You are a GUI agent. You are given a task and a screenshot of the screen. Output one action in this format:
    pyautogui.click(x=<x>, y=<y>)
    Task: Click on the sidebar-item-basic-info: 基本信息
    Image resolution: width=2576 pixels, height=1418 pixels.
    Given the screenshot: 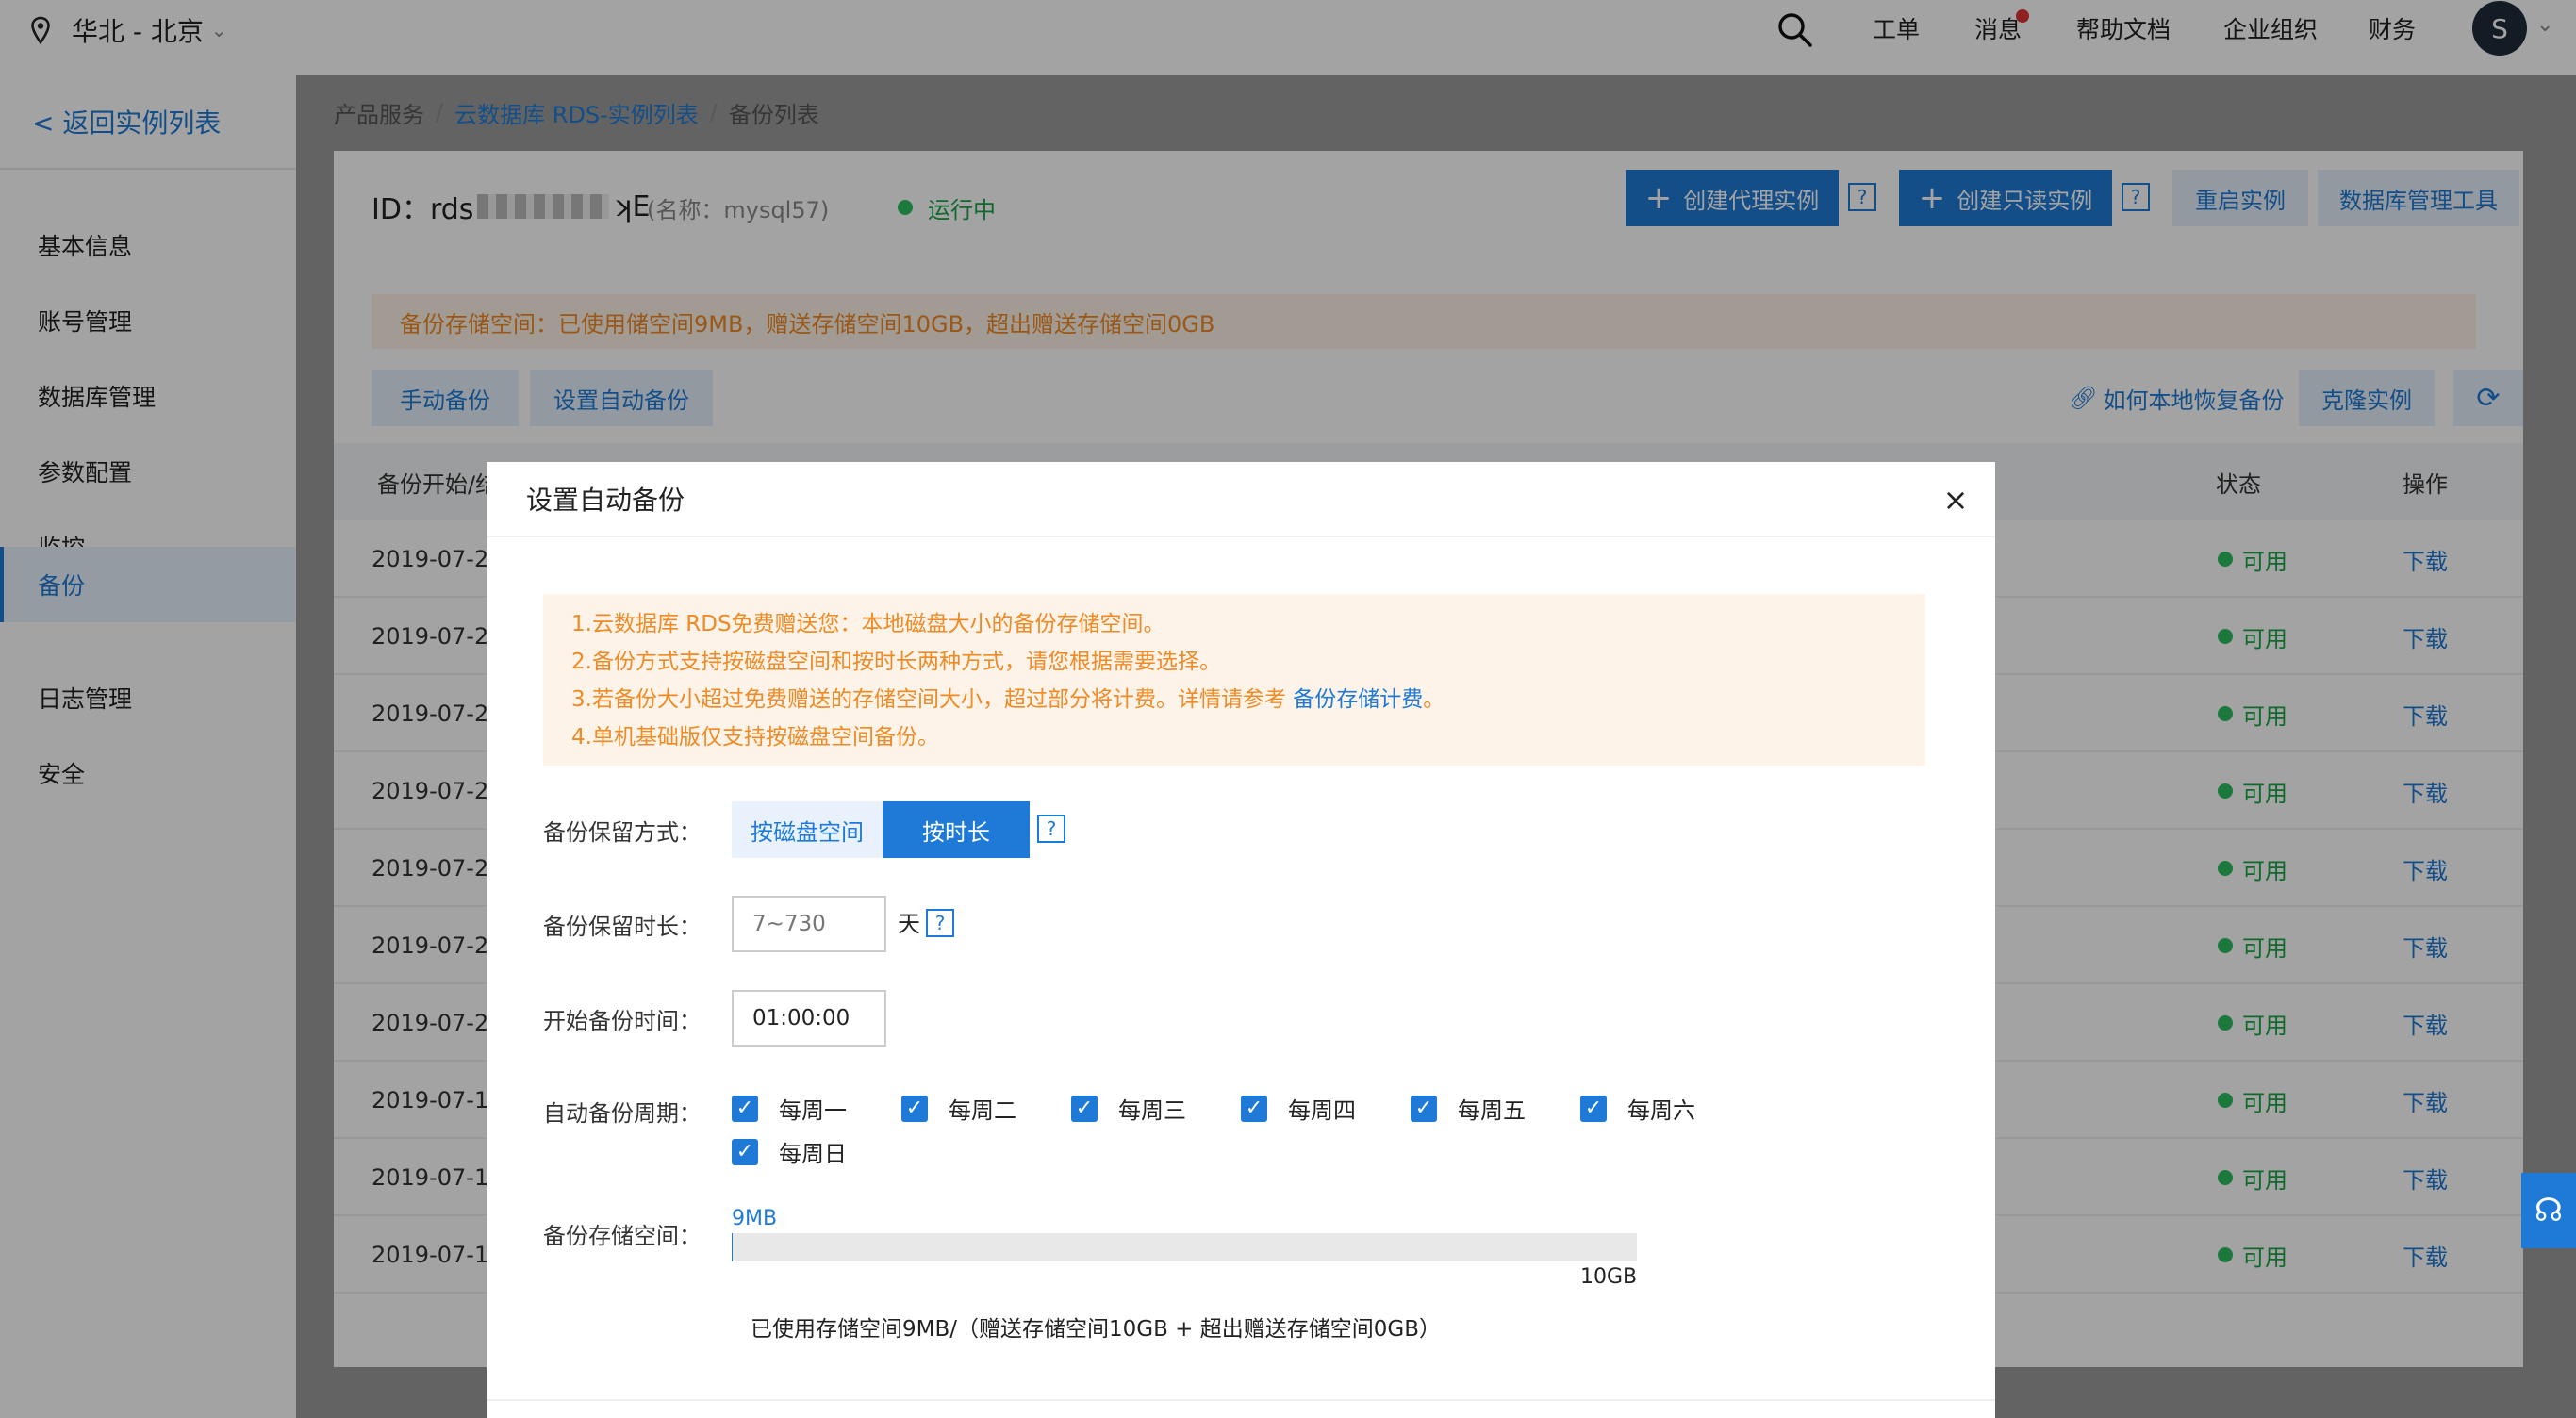 What is the action you would take?
    pyautogui.click(x=148, y=245)
    